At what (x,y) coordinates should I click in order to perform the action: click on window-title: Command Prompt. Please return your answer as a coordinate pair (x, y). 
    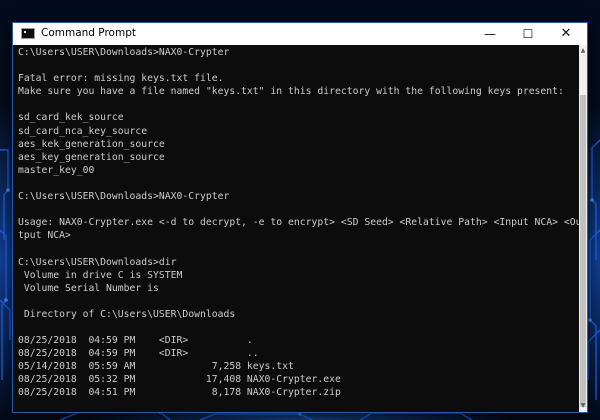
    Looking at the image, I should click on (88, 33).